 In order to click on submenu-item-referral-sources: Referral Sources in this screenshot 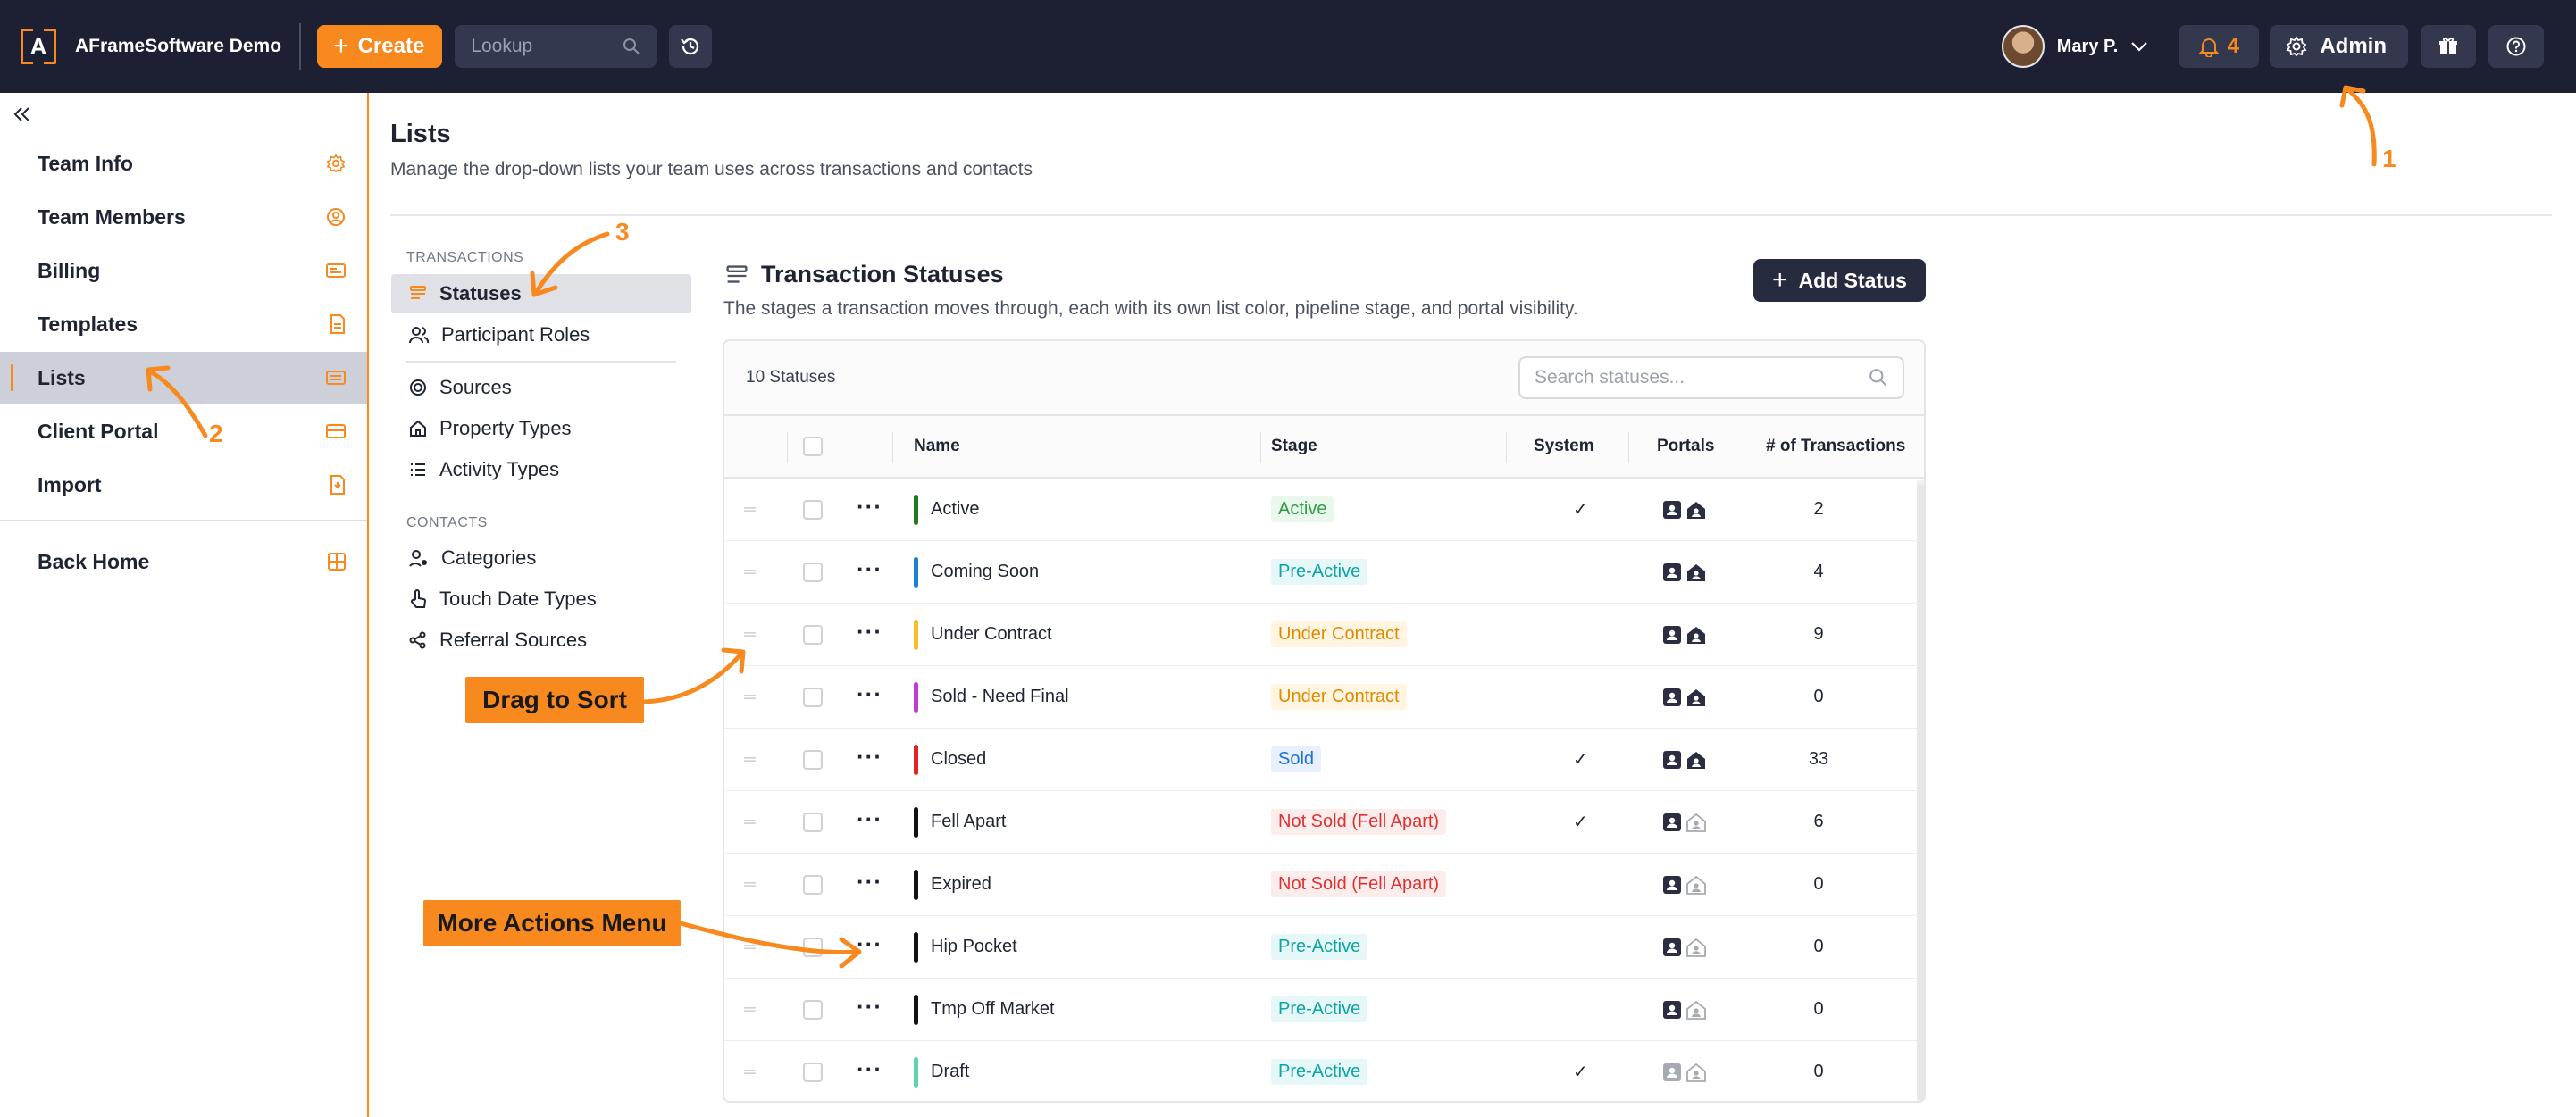, I will do `click(541, 640)`.